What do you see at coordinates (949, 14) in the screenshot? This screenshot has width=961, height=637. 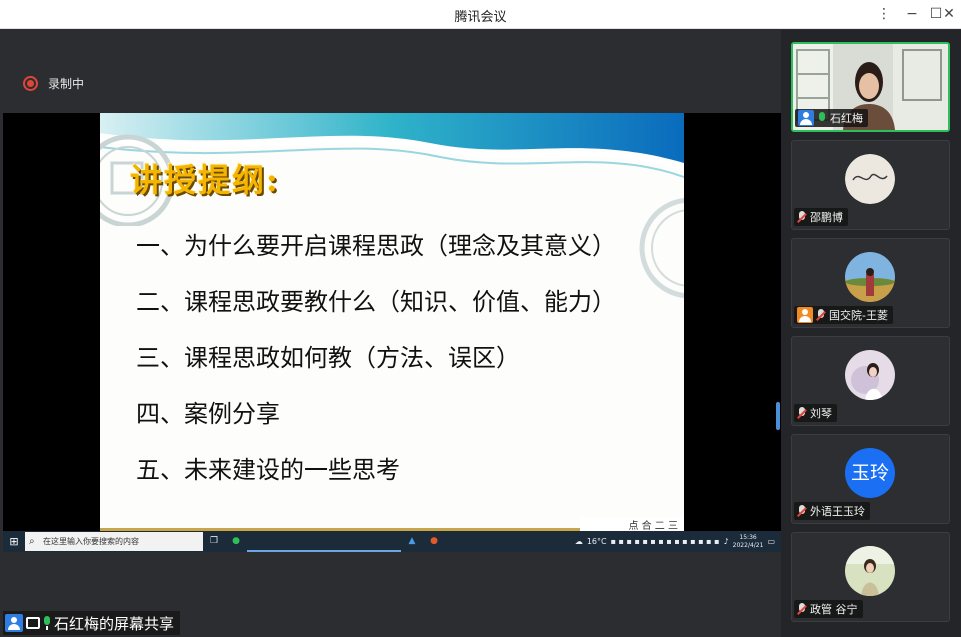 I see `close-button: ✕` at bounding box center [949, 14].